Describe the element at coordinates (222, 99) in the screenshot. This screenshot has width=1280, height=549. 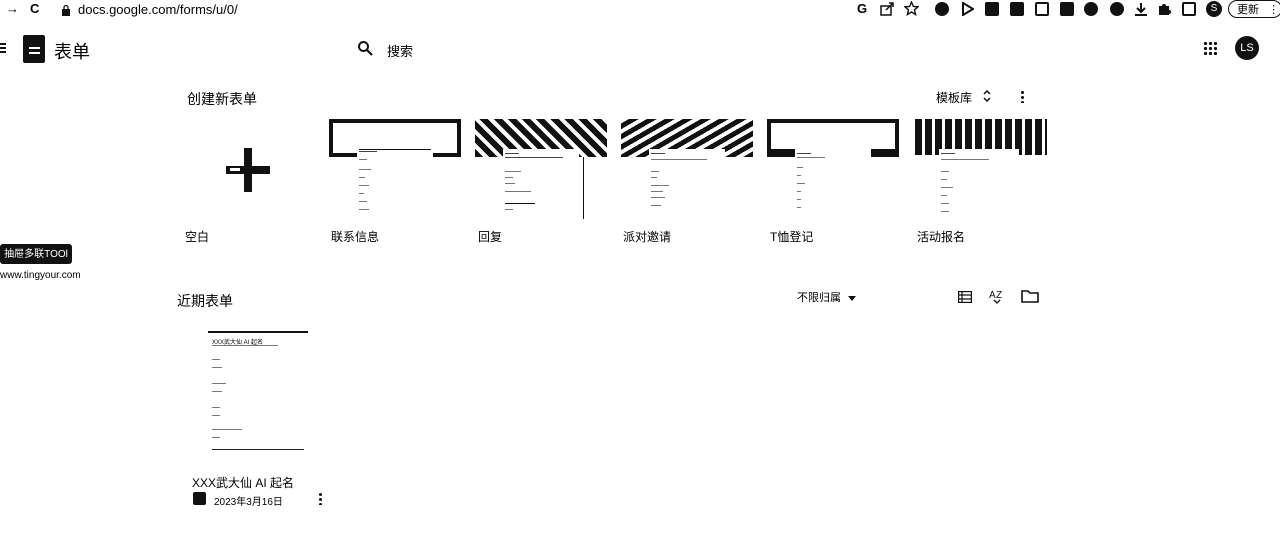
I see `new-form-heading: 创建新表单` at that location.